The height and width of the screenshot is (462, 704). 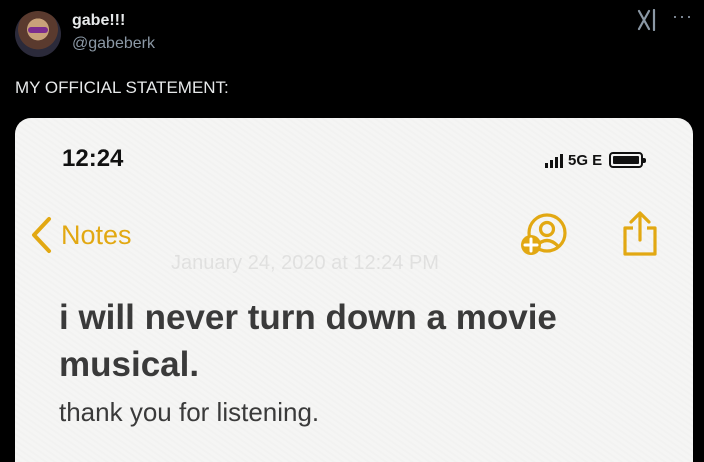 I want to click on note-date: January 24, 2020 at 12:24 PM, so click(x=305, y=263).